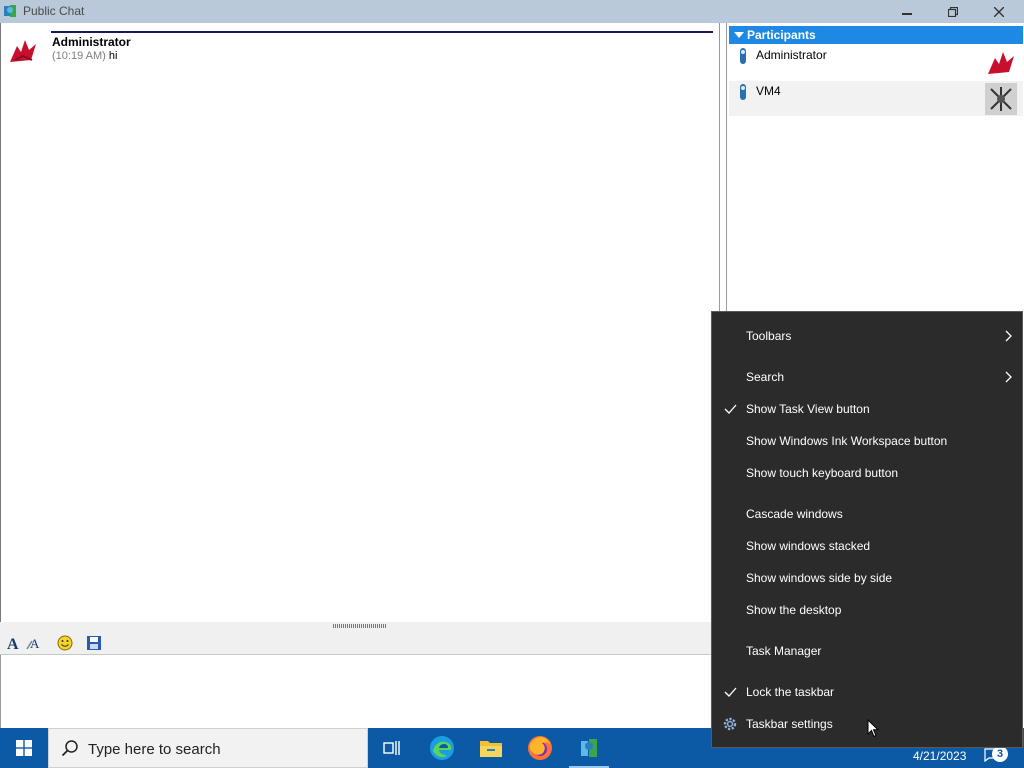 This screenshot has height=768, width=1024. Describe the element at coordinates (822, 473) in the screenshot. I see `menu-item-show-touch-keyboard-button: Show touch keyboard button` at that location.